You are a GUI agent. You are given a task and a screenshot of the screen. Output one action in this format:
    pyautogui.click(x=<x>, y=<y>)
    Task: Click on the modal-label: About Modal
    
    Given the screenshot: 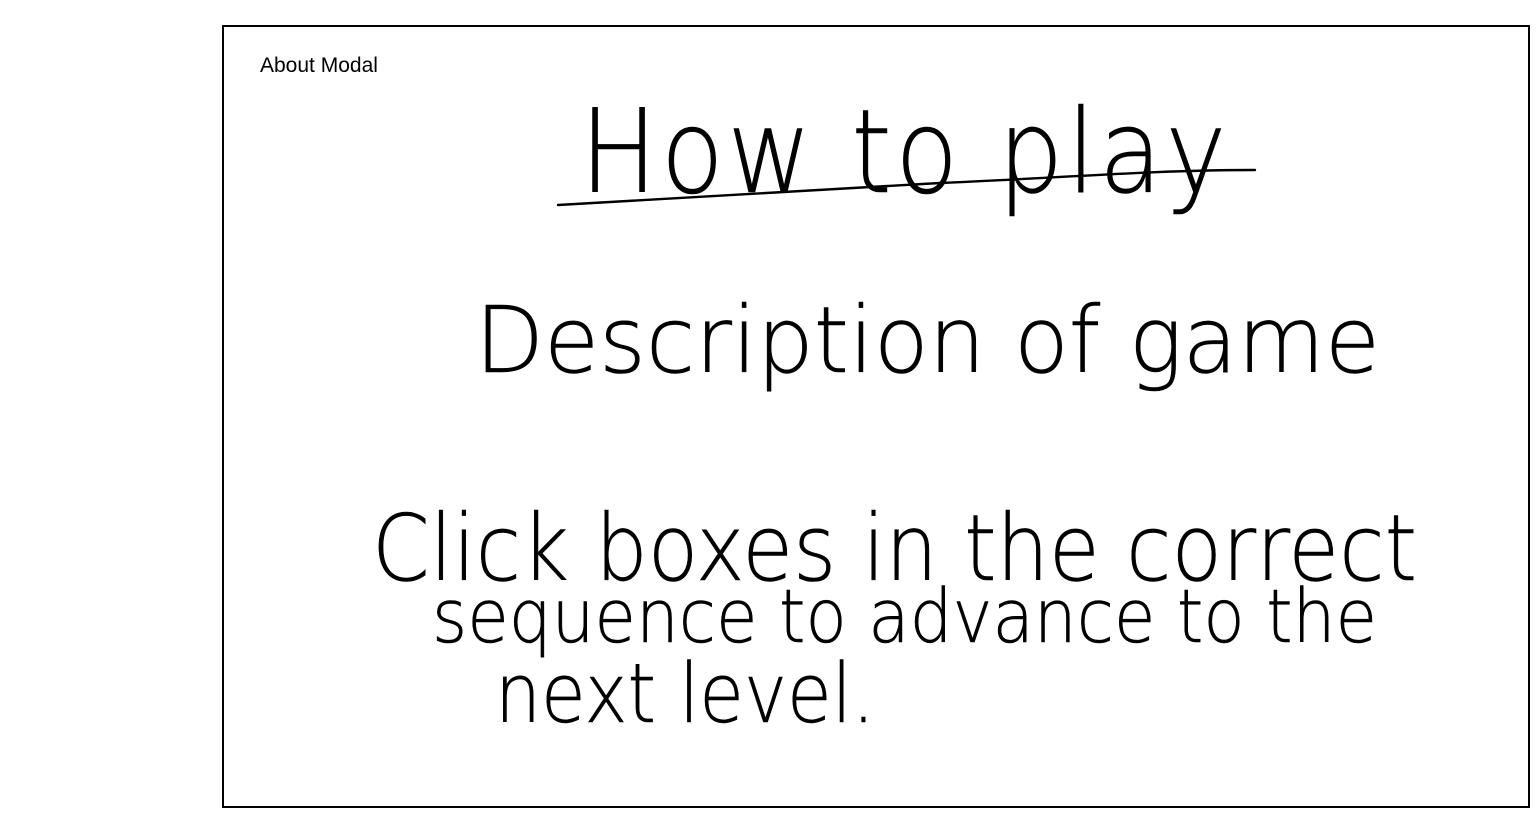 What is the action you would take?
    pyautogui.click(x=319, y=65)
    